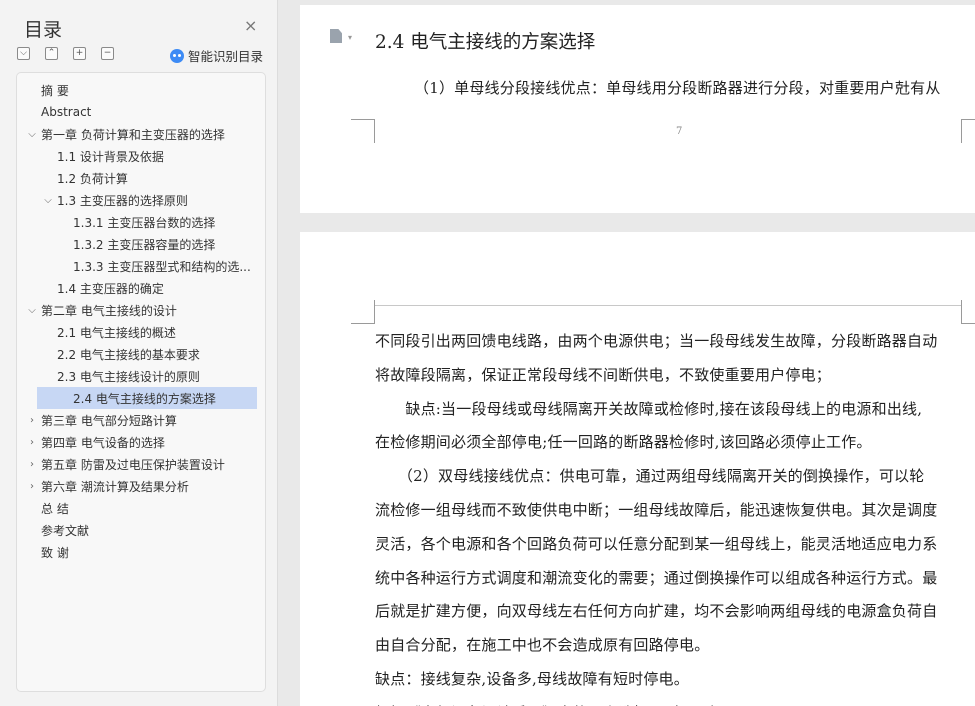  Describe the element at coordinates (141, 112) in the screenshot. I see `toc-item: Abstract` at that location.